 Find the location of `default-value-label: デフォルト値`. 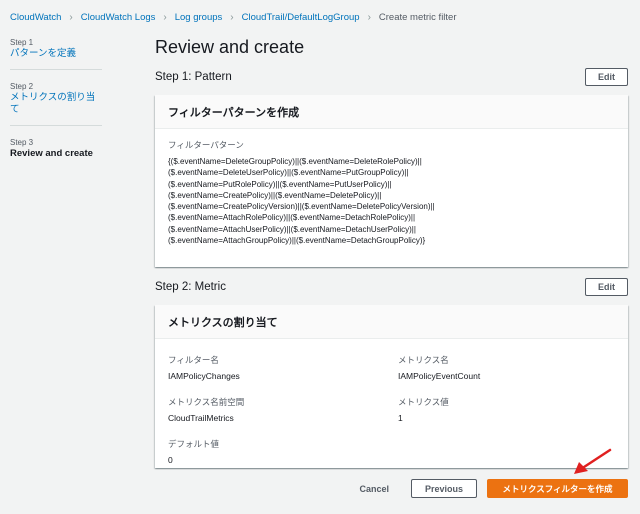

default-value-label: デフォルト値 is located at coordinates (194, 444).